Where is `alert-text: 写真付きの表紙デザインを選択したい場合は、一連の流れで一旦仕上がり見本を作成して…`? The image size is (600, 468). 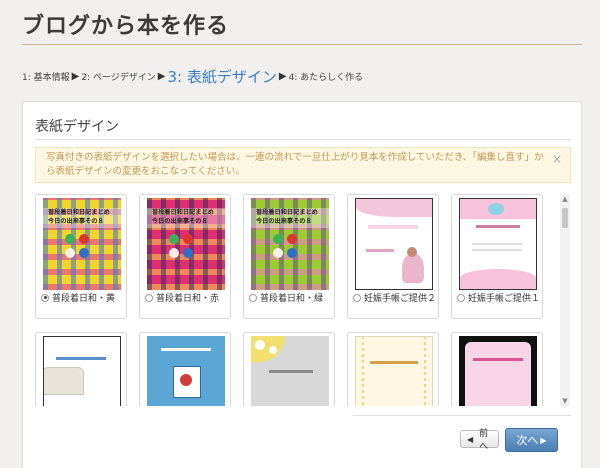
alert-text: 写真付きの表紙デザインを選択したい場合は、一連の流れで一旦仕上がり見本を作成して… is located at coordinates (295, 164).